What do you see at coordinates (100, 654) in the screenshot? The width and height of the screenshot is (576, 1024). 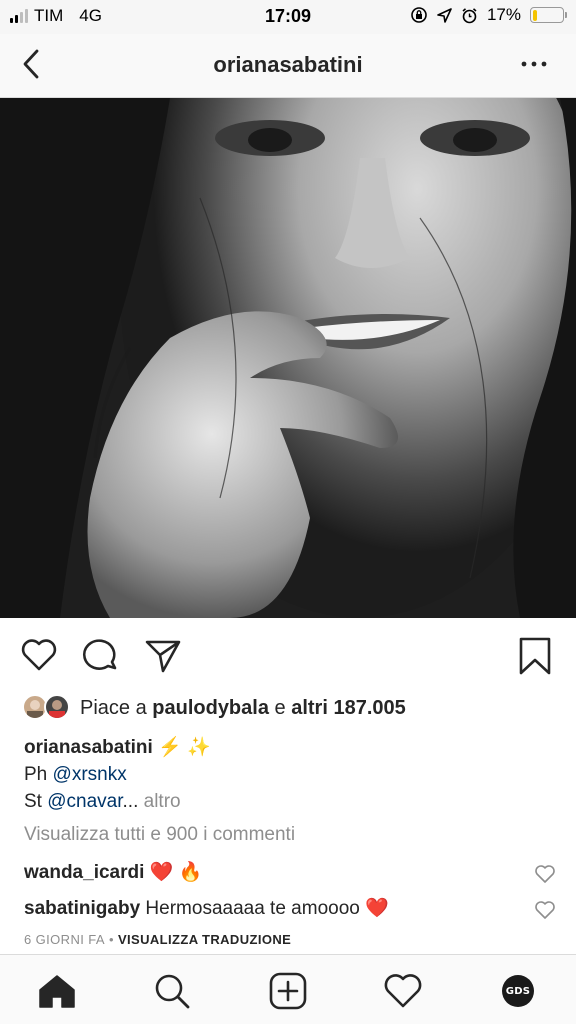 I see `comment-bubble-icon` at bounding box center [100, 654].